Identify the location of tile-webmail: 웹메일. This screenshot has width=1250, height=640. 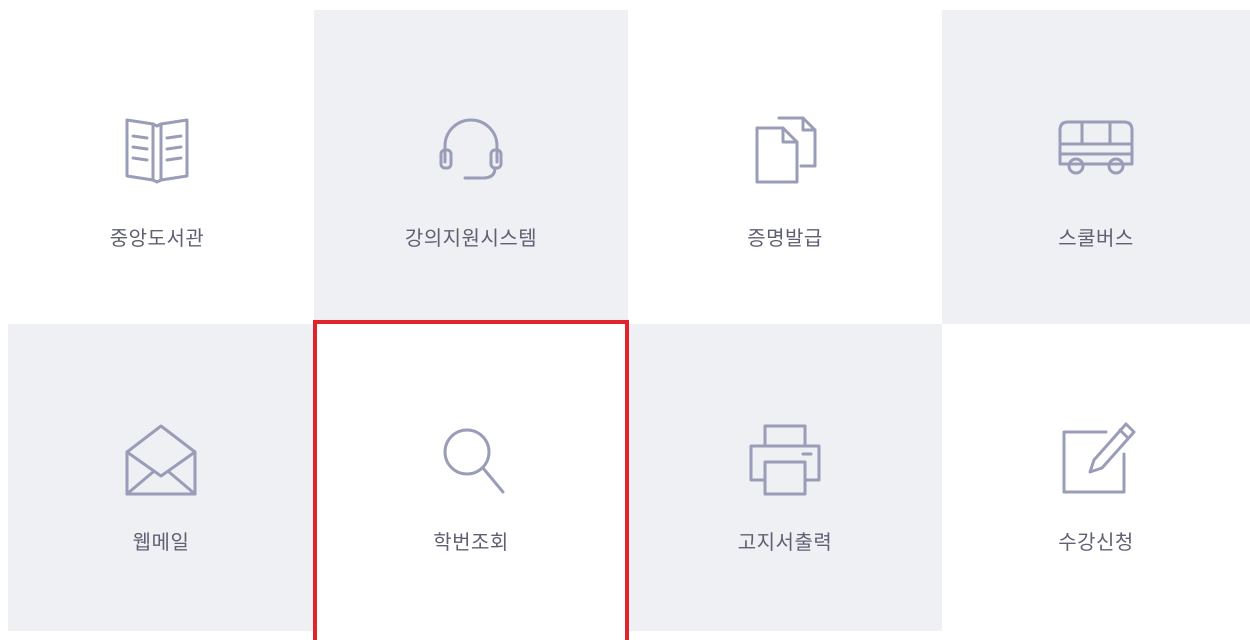
(161, 477).